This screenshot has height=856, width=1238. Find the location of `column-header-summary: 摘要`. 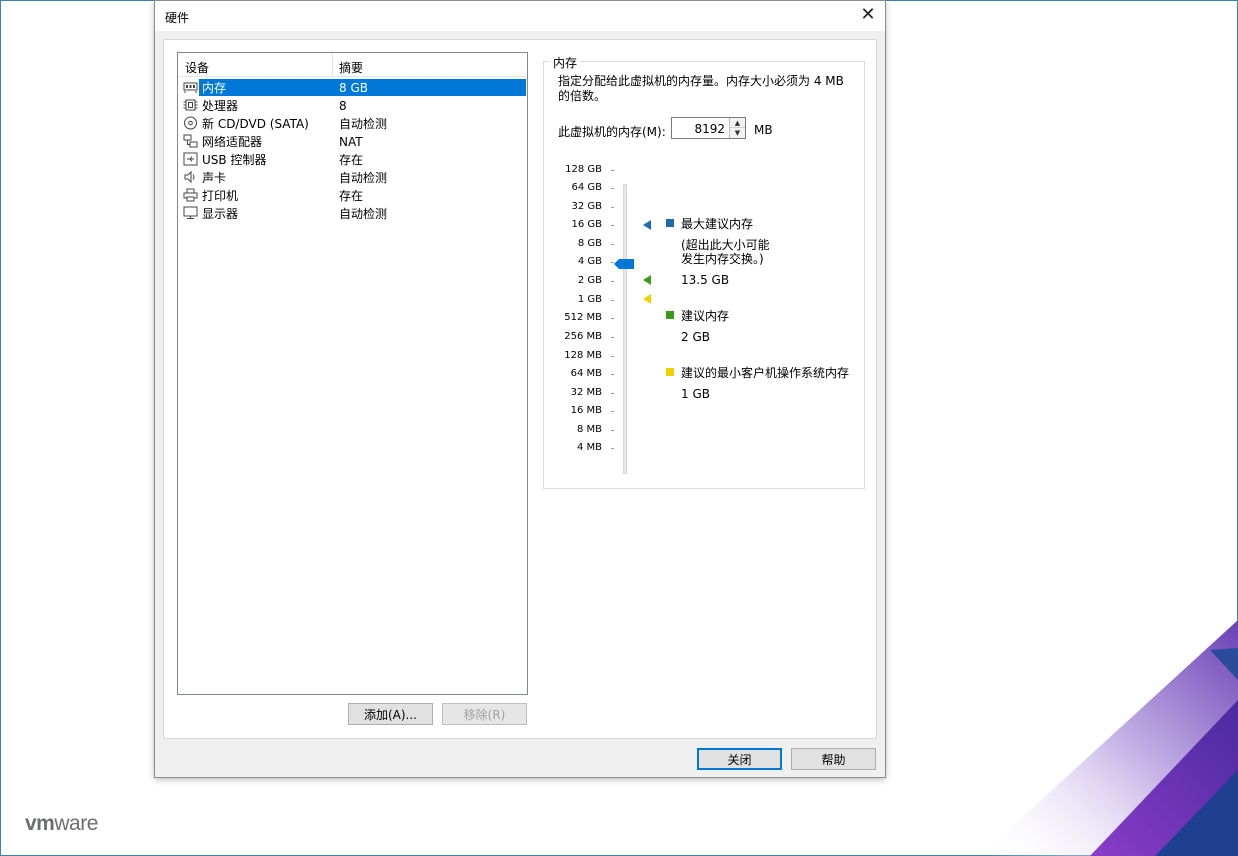

column-header-summary: 摘要 is located at coordinates (351, 67).